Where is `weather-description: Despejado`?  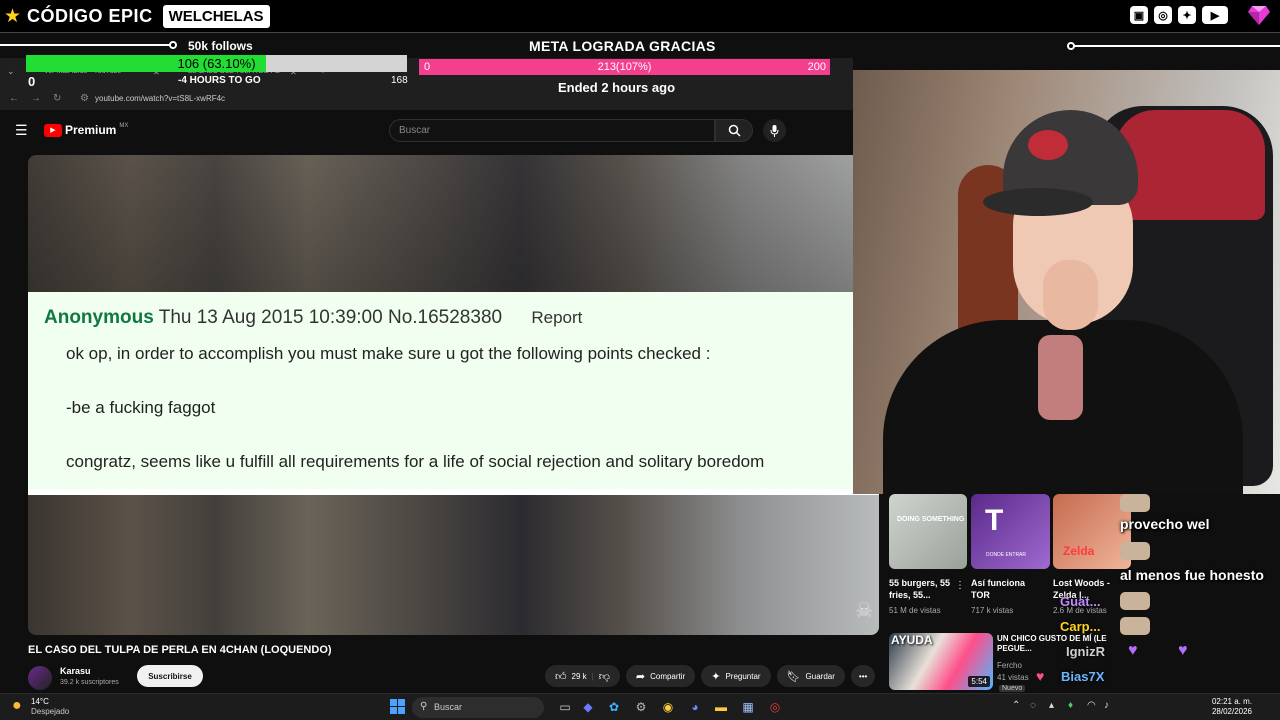
weather-description: Despejado is located at coordinates (50, 711).